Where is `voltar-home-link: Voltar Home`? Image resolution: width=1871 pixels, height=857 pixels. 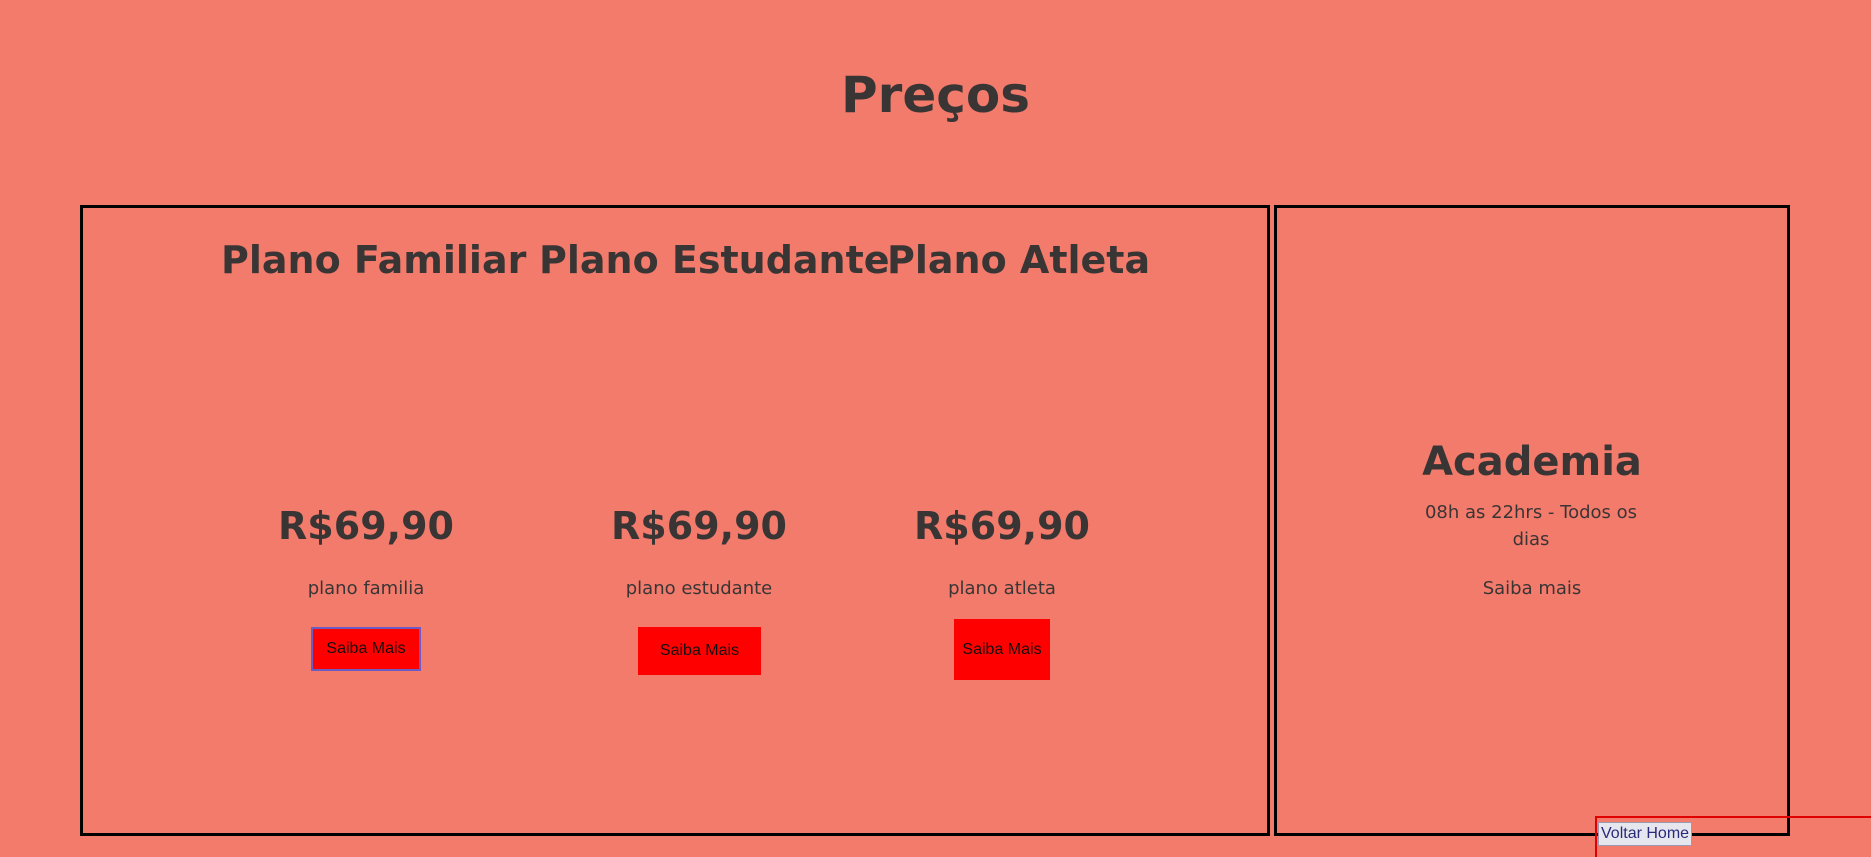 voltar-home-link: Voltar Home is located at coordinates (1645, 834).